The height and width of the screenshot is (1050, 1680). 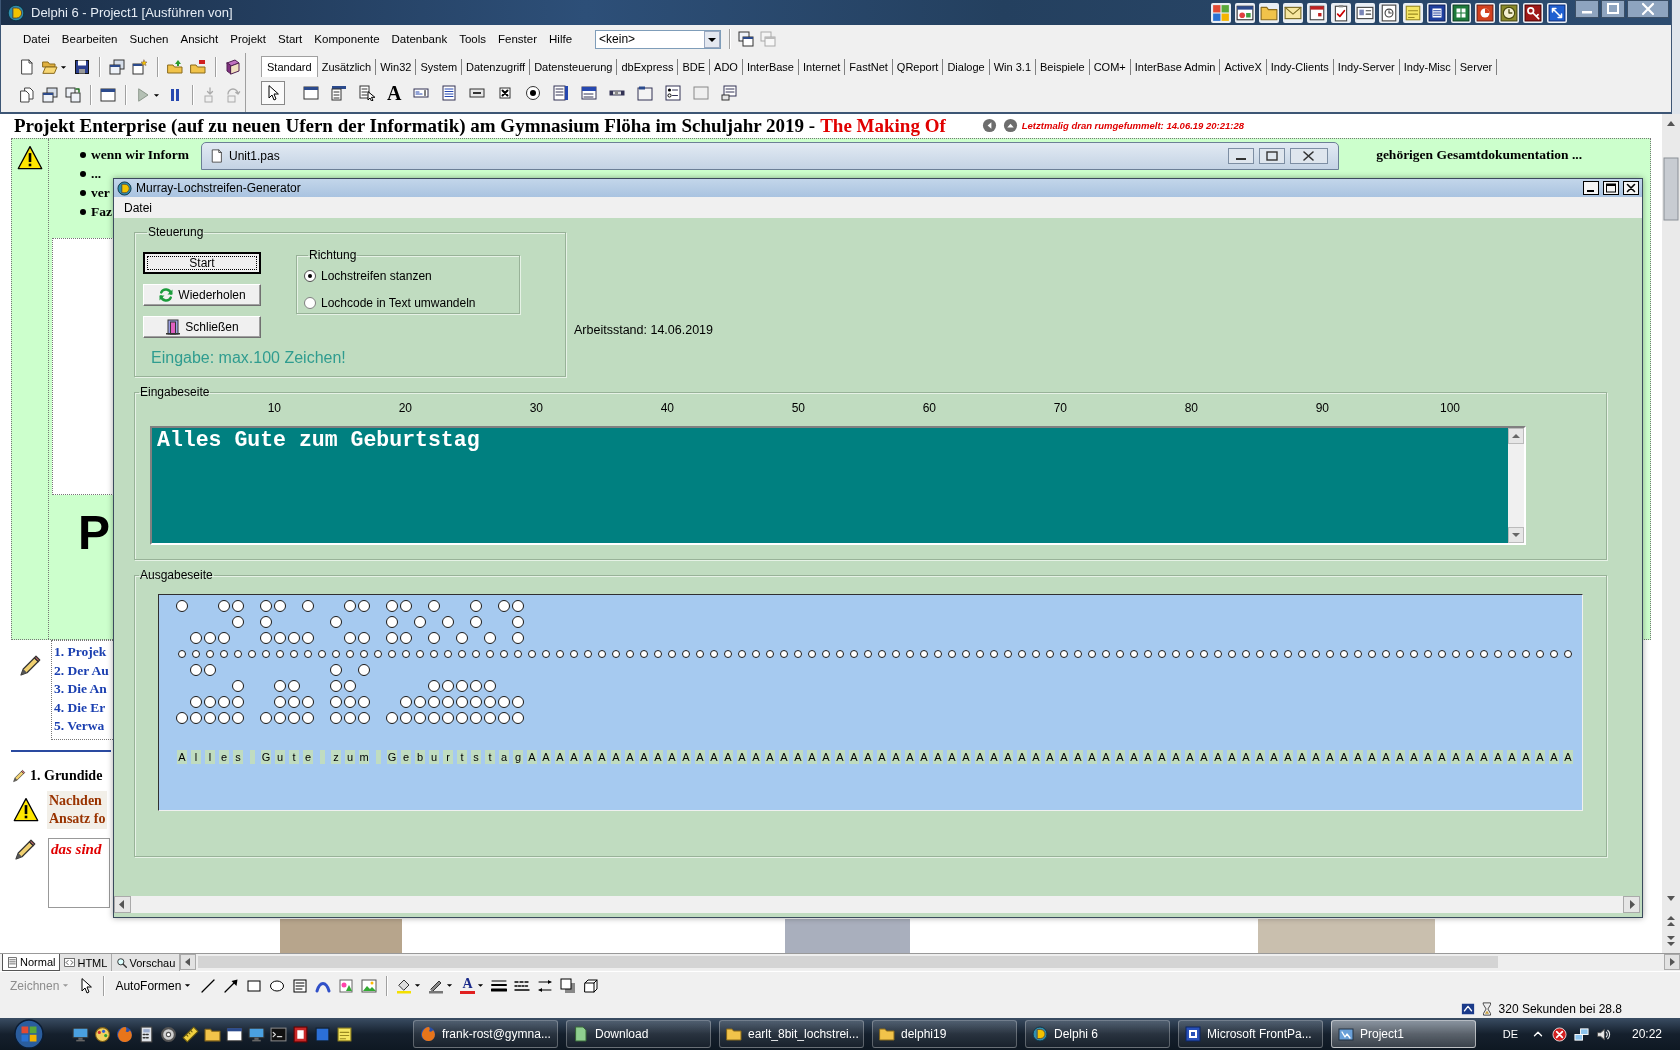 I want to click on palette-tab: FastNet, so click(x=869, y=67).